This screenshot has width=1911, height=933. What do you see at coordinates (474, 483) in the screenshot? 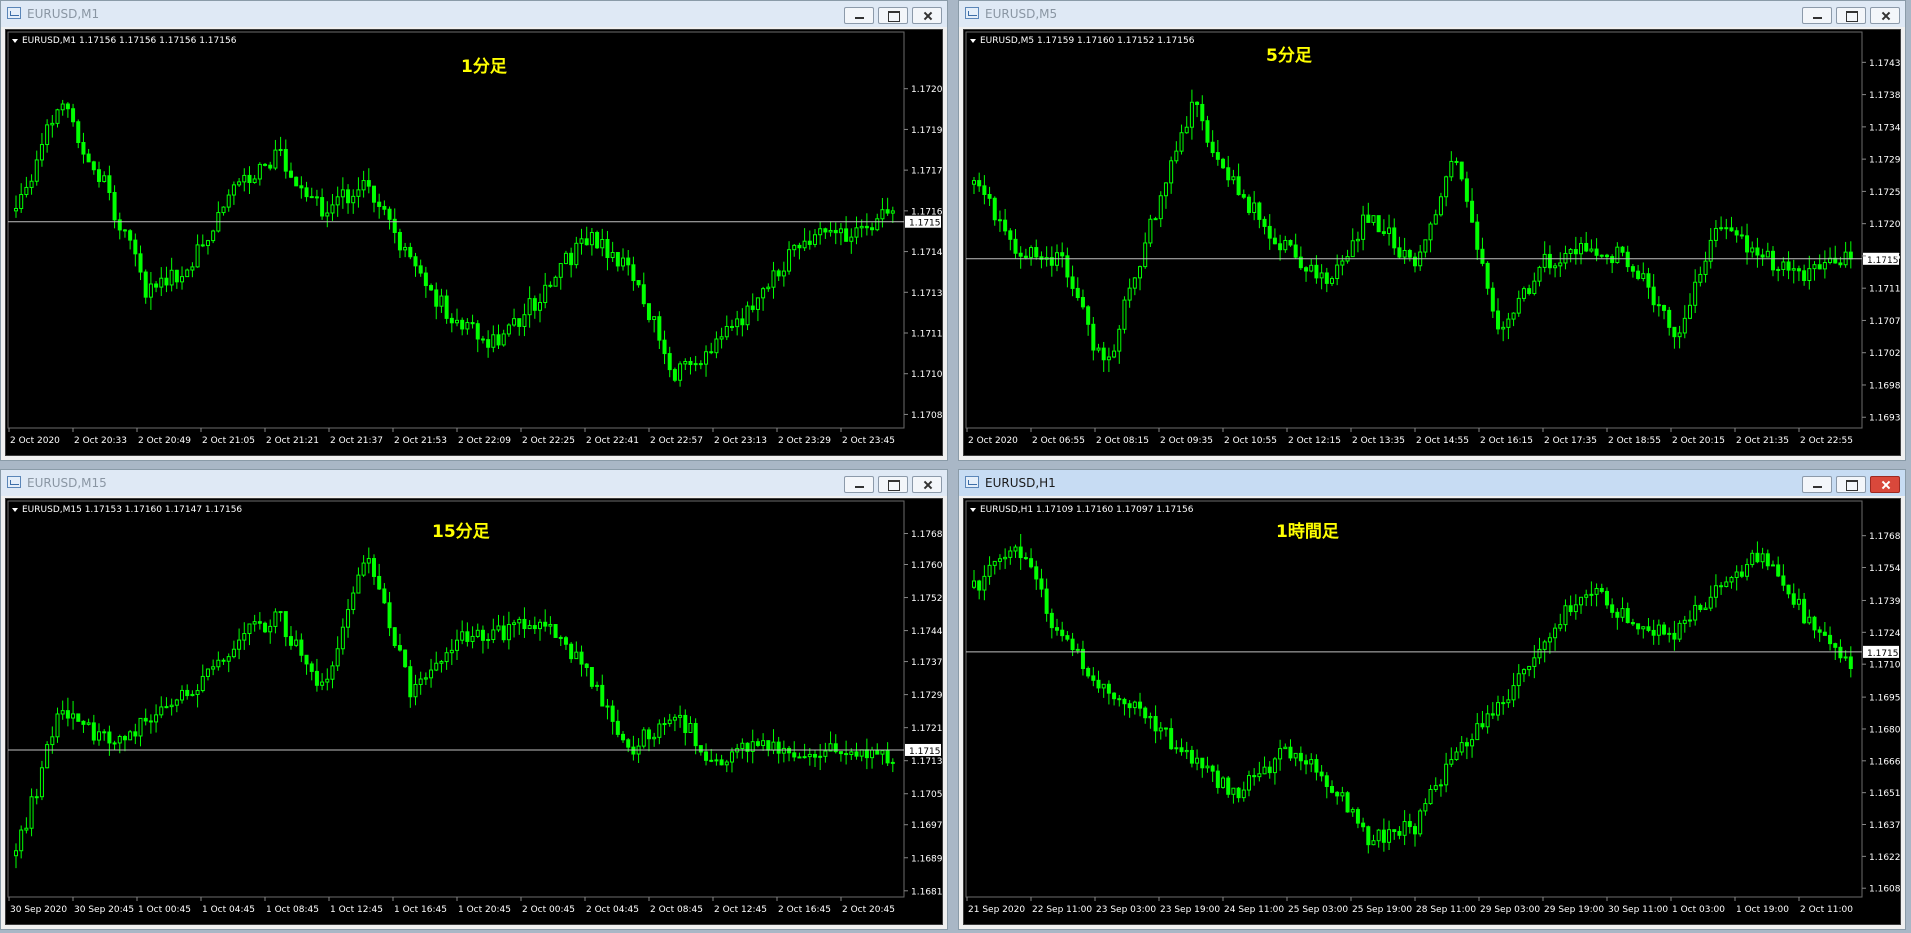
I see `window-titlebar: EURUSD,M15` at bounding box center [474, 483].